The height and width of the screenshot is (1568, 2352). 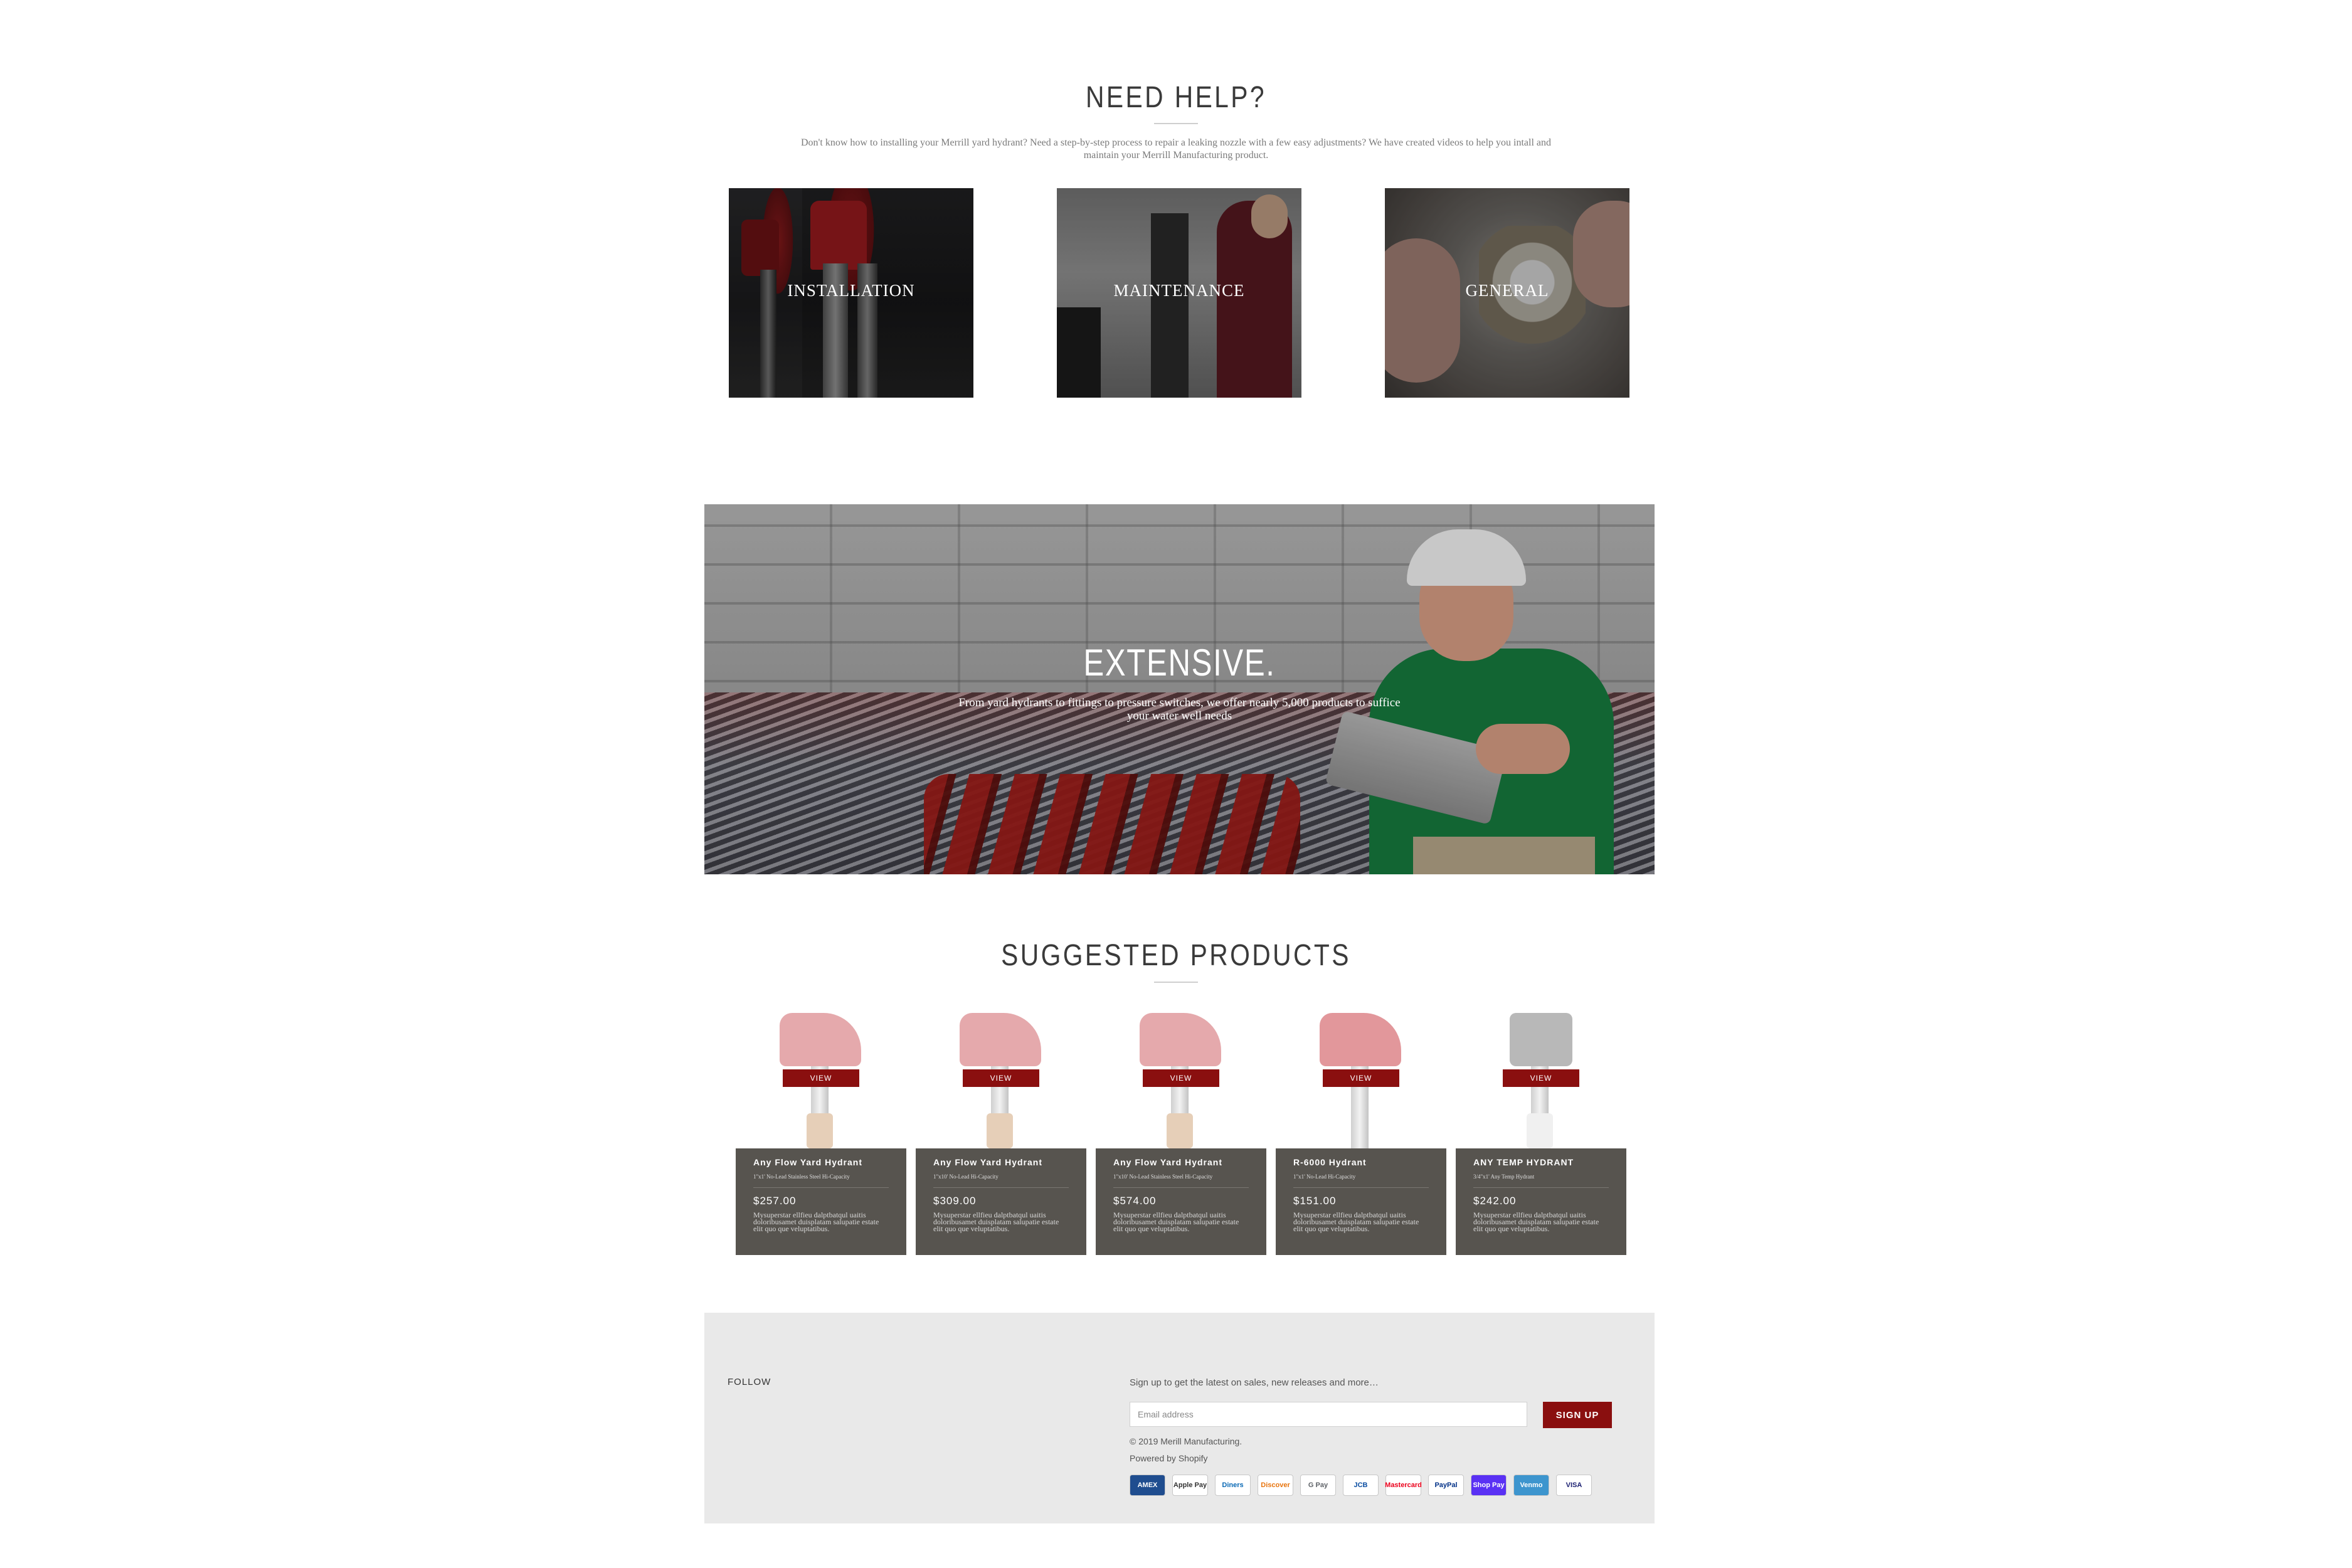 What do you see at coordinates (966, 1176) in the screenshot?
I see `product-subtitle: 1"x10' No-Lead Hi-Capacity` at bounding box center [966, 1176].